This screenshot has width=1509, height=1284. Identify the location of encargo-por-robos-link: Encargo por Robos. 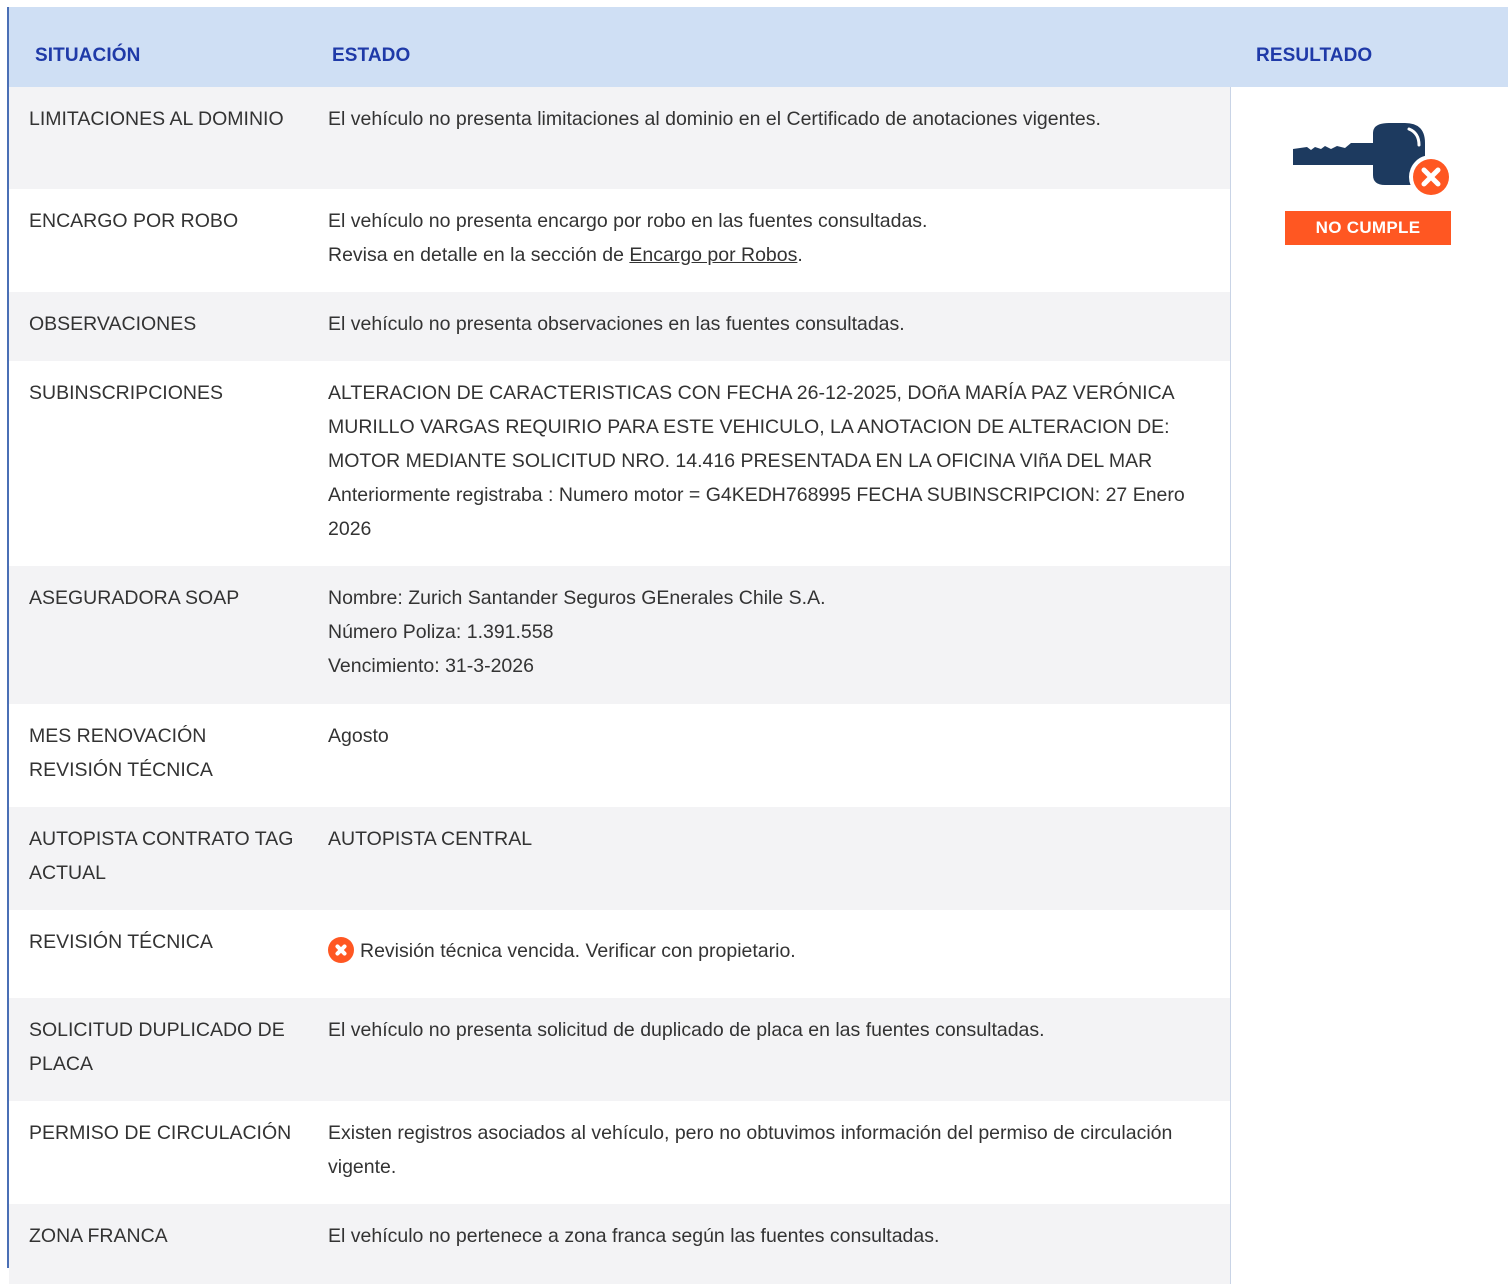
(713, 255).